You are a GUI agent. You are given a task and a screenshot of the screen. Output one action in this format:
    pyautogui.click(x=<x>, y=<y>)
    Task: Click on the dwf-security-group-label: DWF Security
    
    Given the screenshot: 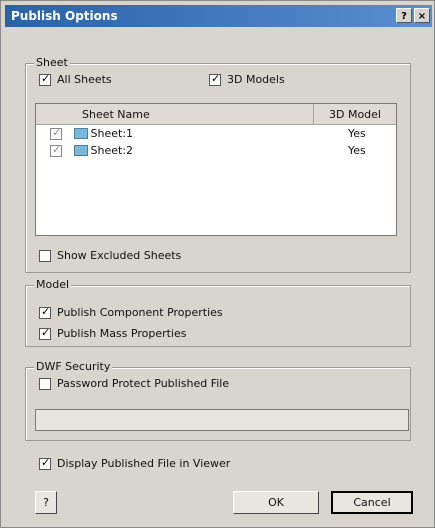 What is the action you would take?
    pyautogui.click(x=73, y=366)
    